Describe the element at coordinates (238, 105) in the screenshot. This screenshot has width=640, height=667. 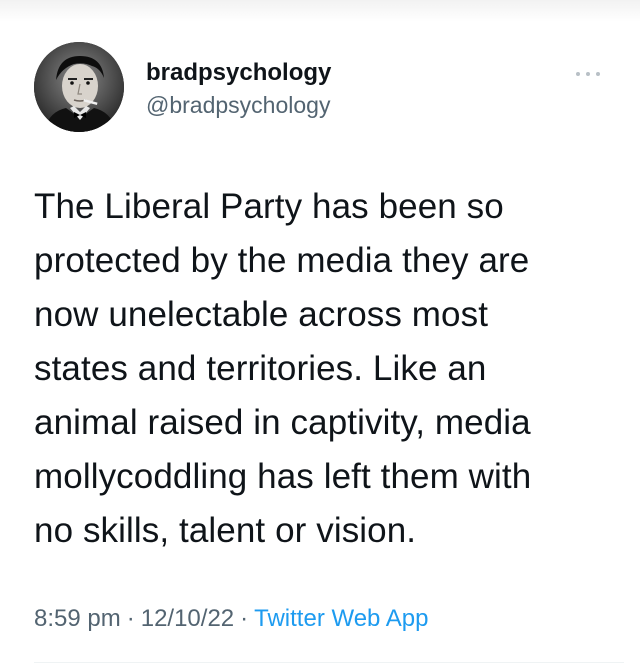
I see `author-handle: @bradpsychology` at that location.